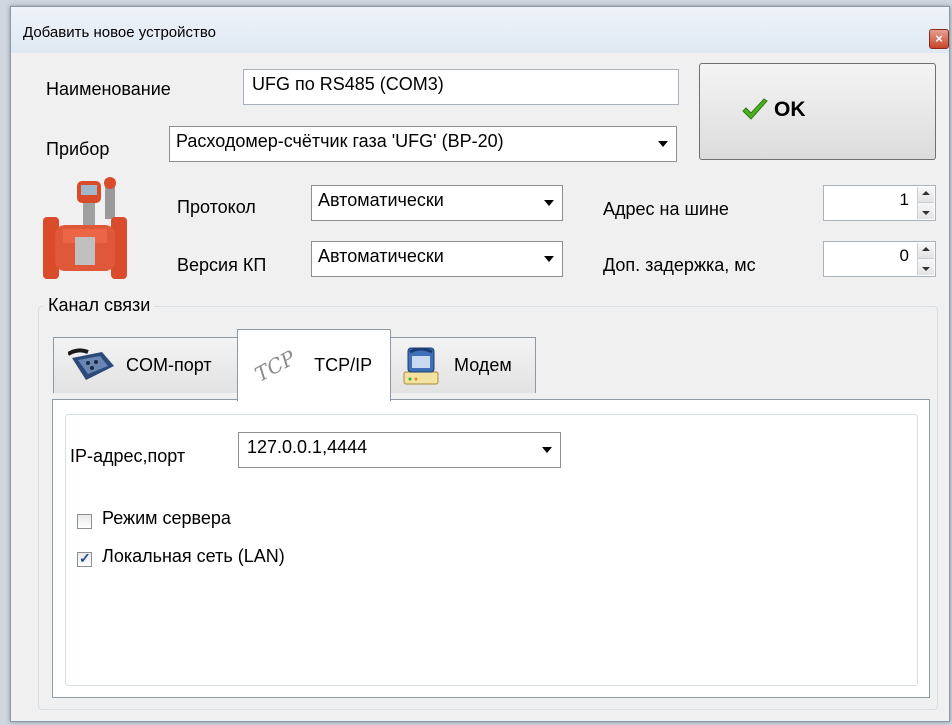  I want to click on server-mode-label: Режим сервера, so click(166, 518).